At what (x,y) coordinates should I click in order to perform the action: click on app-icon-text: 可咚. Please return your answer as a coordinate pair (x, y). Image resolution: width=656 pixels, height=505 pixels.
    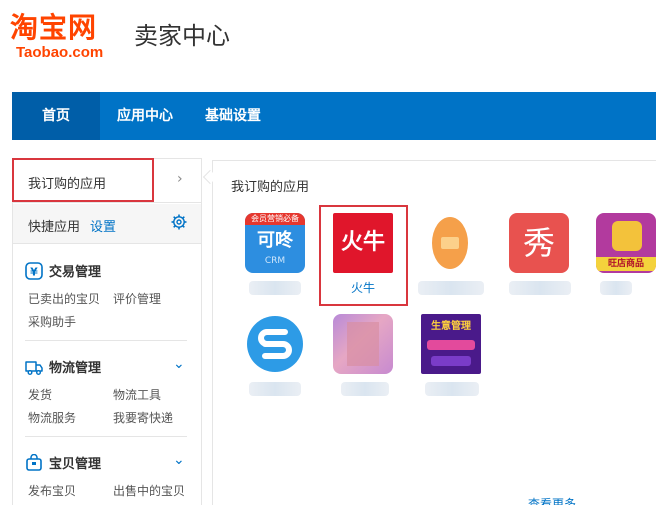
    Looking at the image, I should click on (275, 240).